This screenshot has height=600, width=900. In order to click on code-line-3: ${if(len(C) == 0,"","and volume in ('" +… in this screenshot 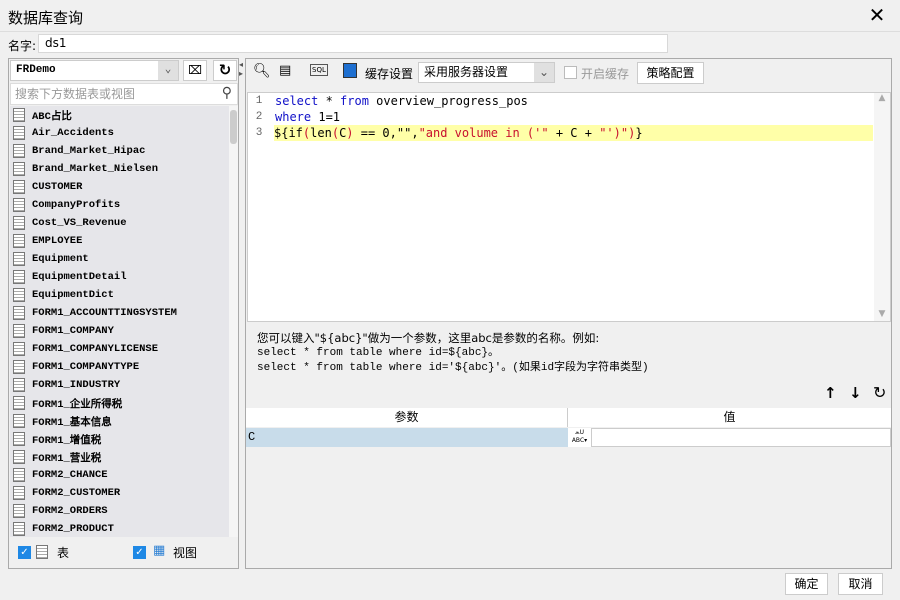, I will do `click(573, 133)`.